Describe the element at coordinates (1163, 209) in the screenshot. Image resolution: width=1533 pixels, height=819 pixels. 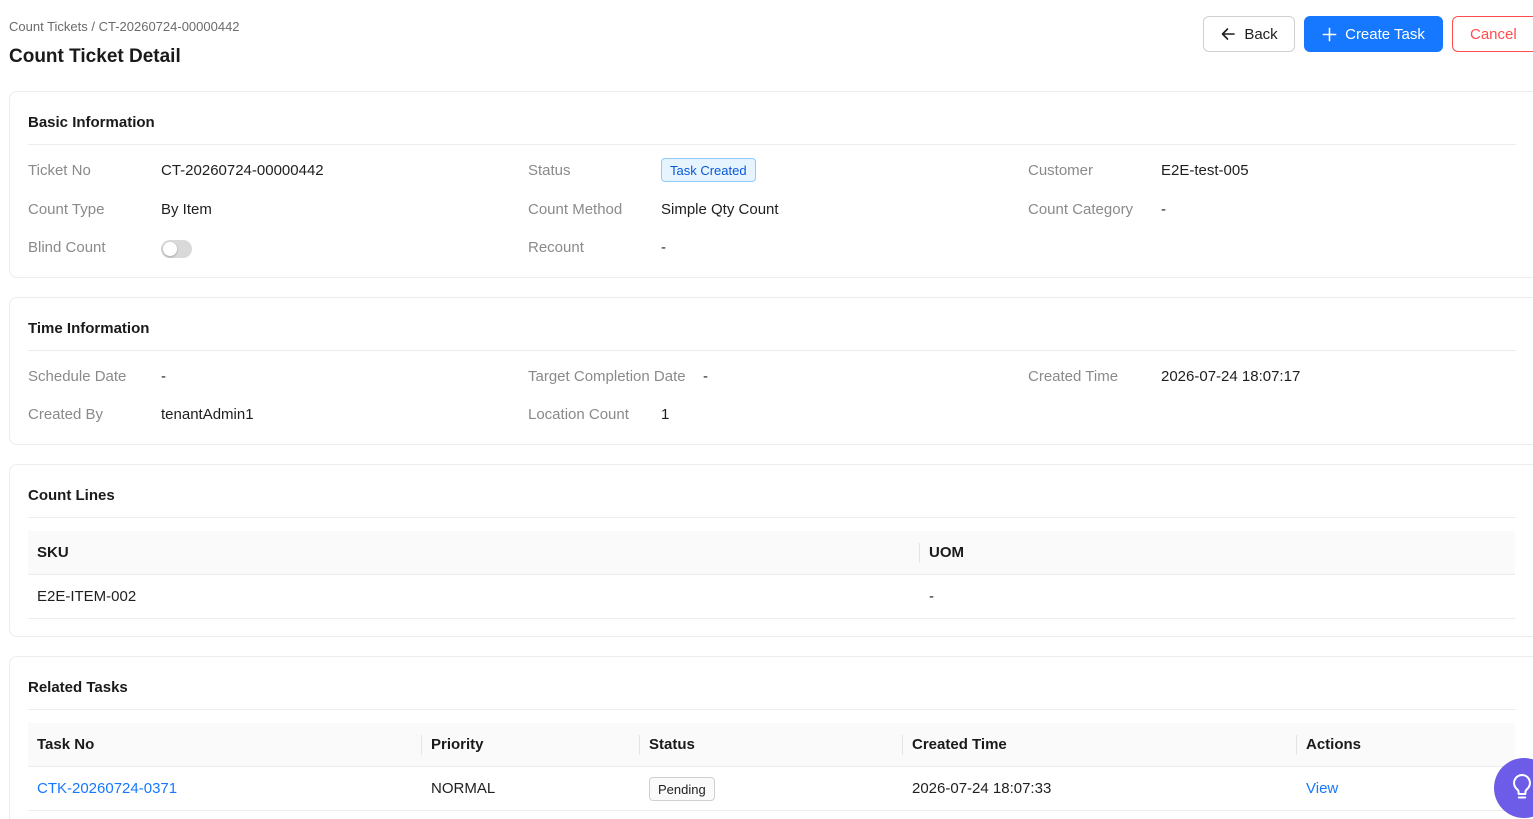
I see `count-category-value: -` at that location.